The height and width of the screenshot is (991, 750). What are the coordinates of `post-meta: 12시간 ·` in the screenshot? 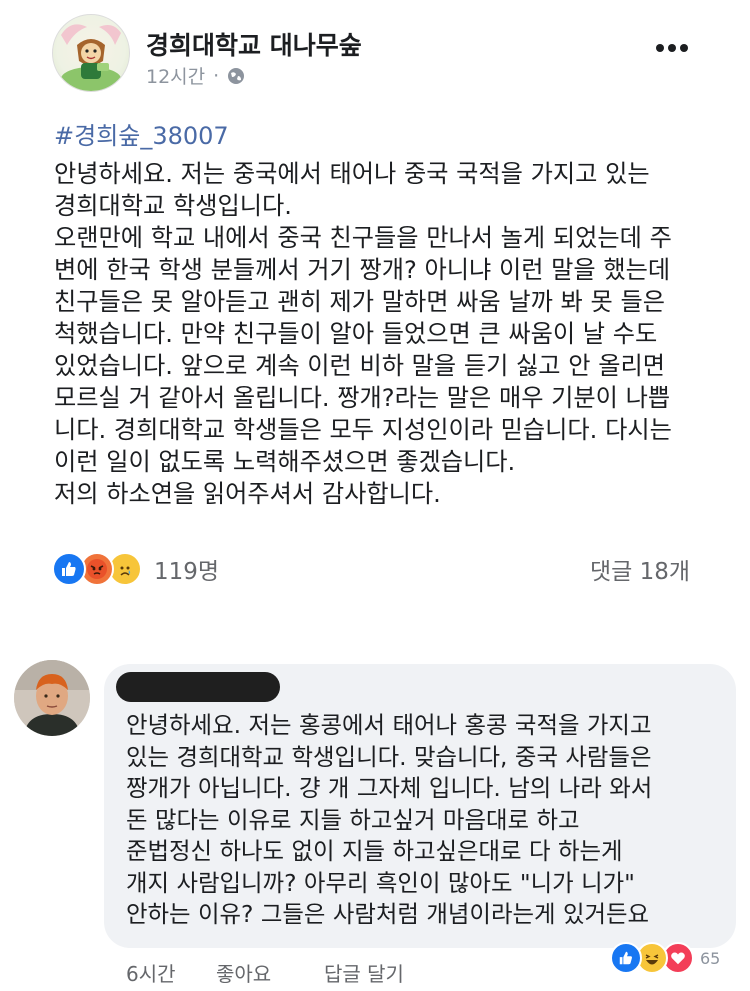 It's located at (195, 75).